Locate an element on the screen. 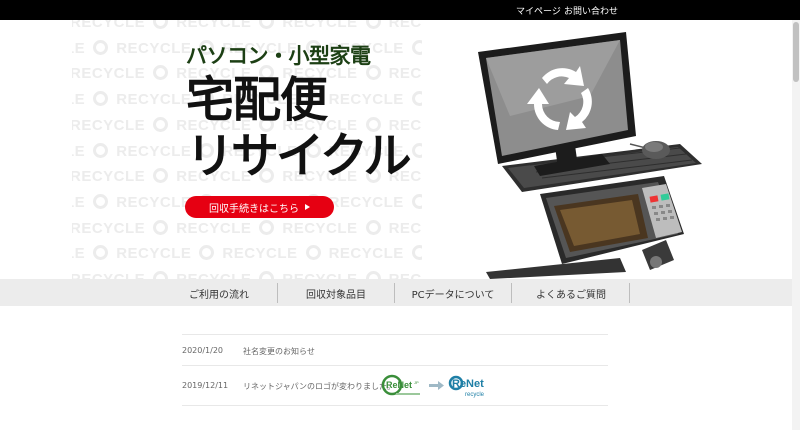 Image resolution: width=800 pixels, height=430 pixels. news-date: 2019/12/11 is located at coordinates (205, 385).